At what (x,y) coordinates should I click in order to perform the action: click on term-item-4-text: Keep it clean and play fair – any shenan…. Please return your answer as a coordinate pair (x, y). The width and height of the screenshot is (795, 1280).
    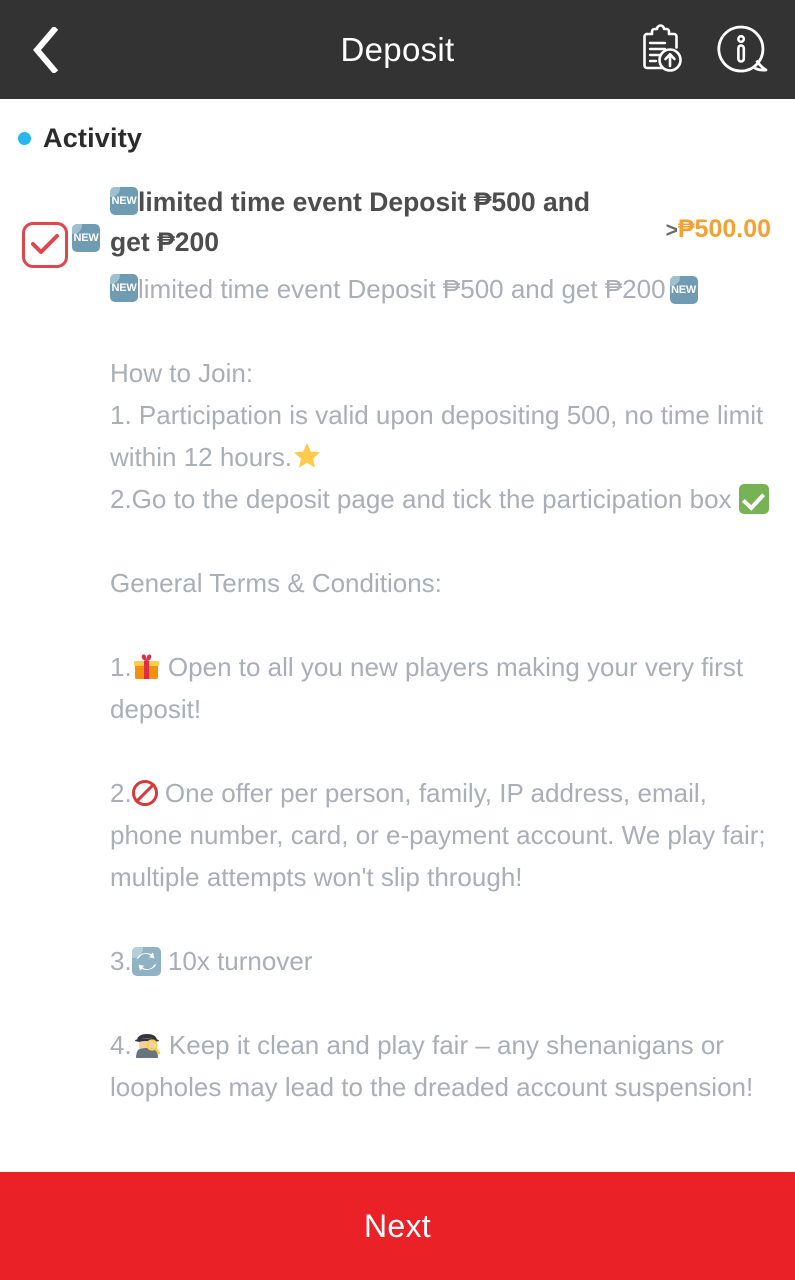
    Looking at the image, I should click on (432, 1066).